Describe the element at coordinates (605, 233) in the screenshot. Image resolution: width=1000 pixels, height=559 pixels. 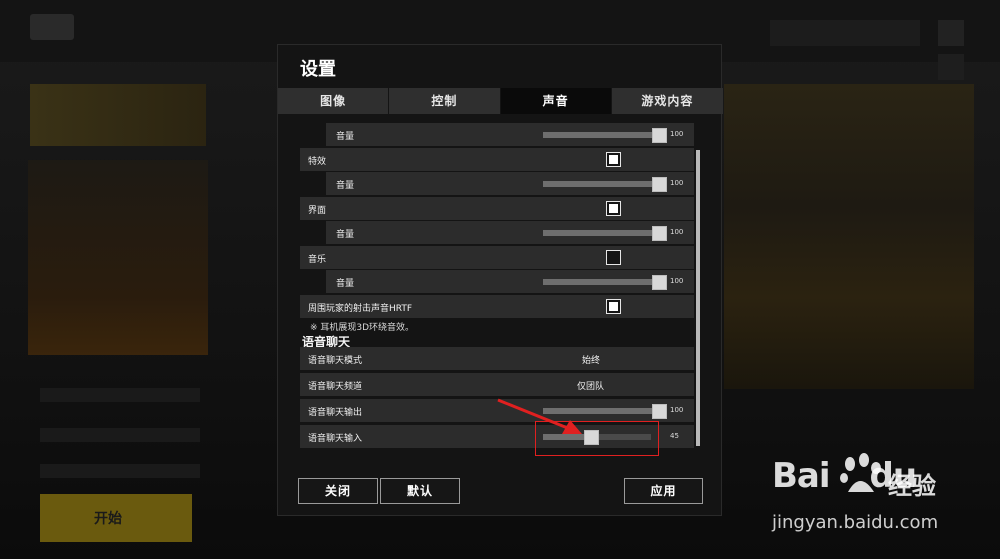
I see `interface-volume-slider` at that location.